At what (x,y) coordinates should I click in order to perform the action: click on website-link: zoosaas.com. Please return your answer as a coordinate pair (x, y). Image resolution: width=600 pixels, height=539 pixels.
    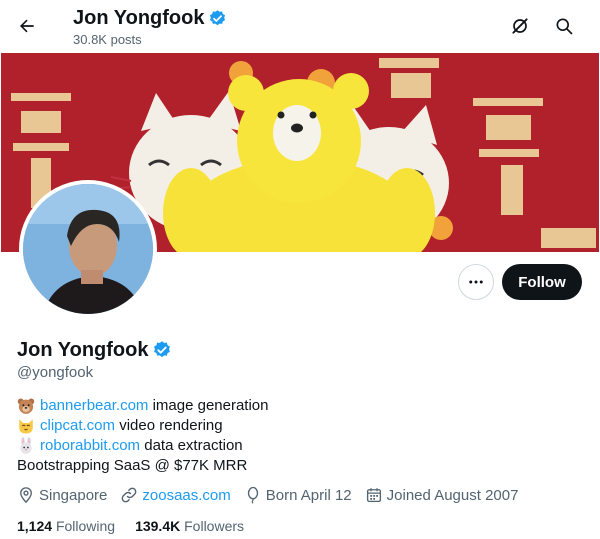
    Looking at the image, I should click on (186, 495).